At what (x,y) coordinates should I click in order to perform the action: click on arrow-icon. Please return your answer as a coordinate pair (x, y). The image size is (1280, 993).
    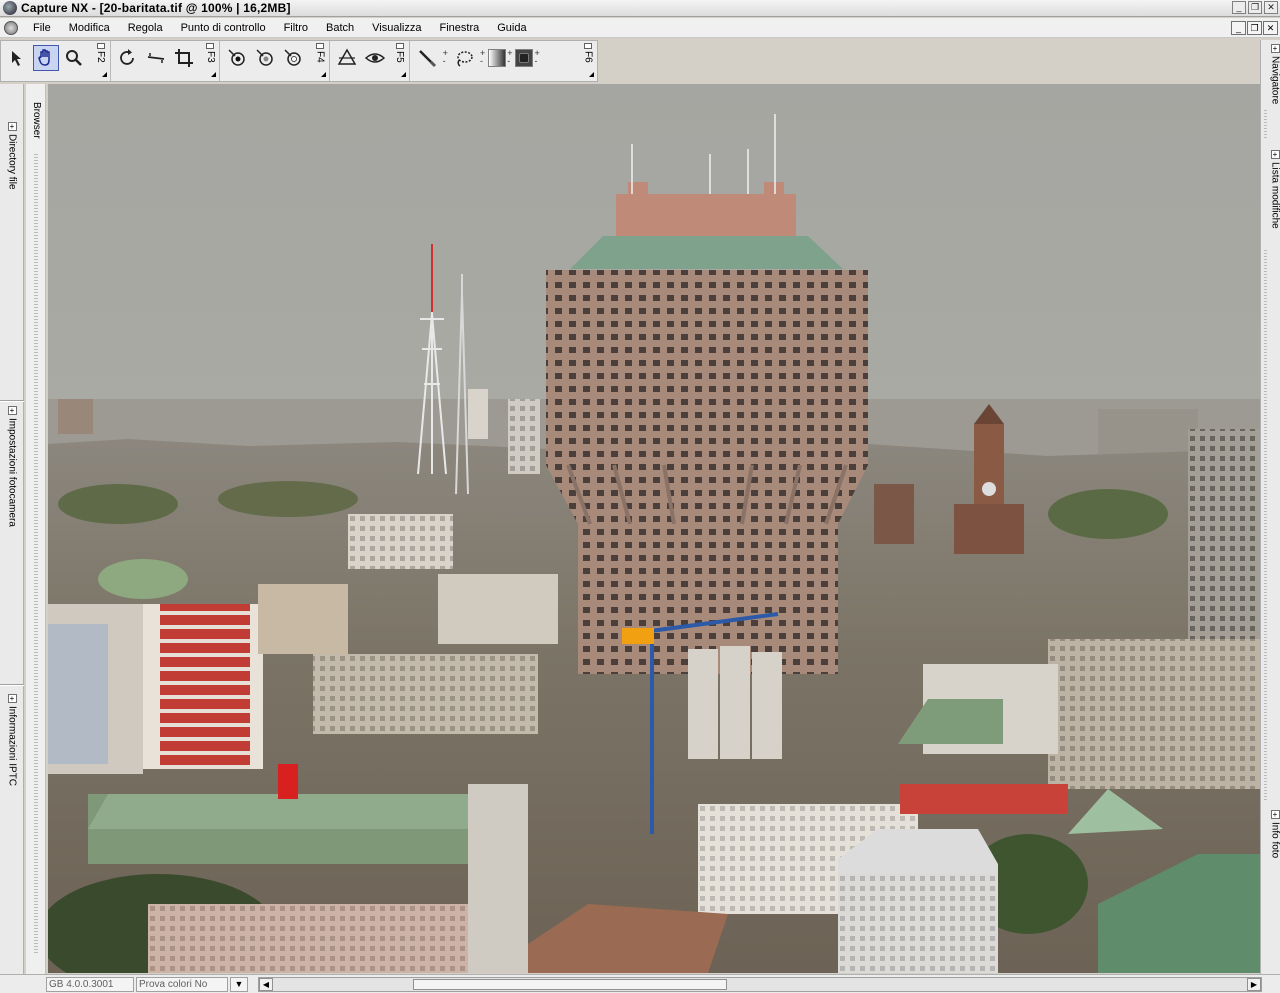
    Looking at the image, I should click on (16, 58).